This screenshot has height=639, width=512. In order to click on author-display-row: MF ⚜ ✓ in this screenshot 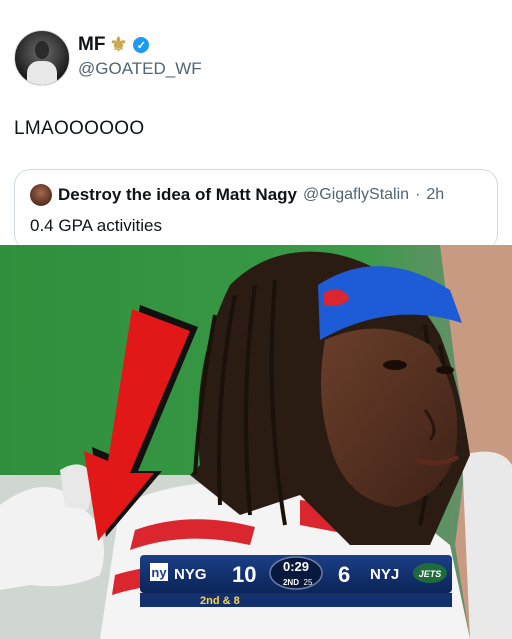, I will do `click(140, 45)`.